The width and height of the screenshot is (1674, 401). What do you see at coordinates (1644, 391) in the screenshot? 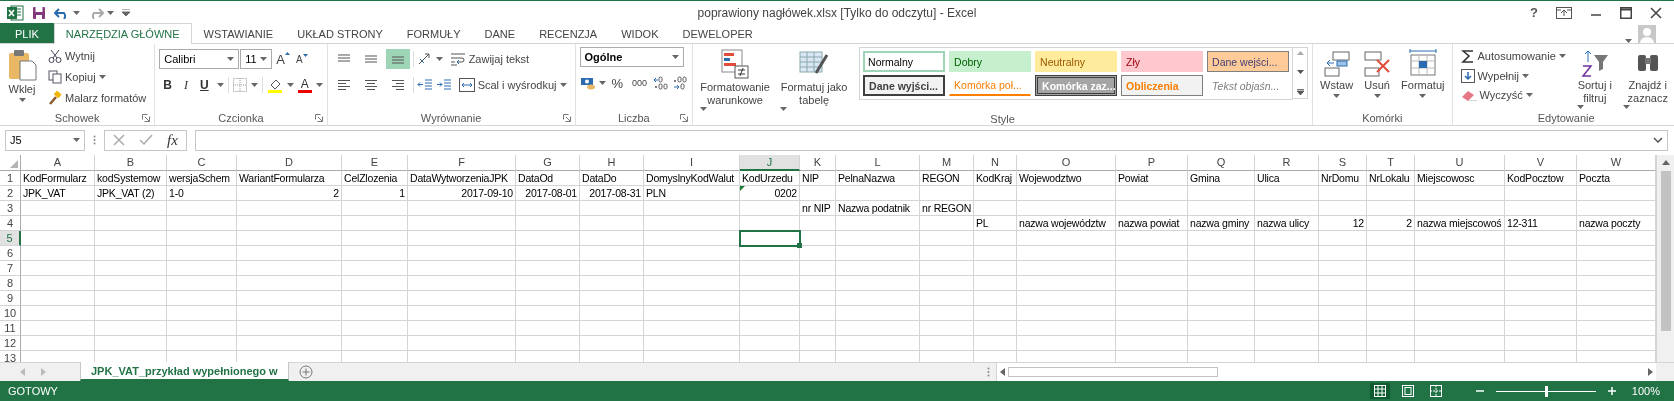
I see `zoom-level: 100%` at bounding box center [1644, 391].